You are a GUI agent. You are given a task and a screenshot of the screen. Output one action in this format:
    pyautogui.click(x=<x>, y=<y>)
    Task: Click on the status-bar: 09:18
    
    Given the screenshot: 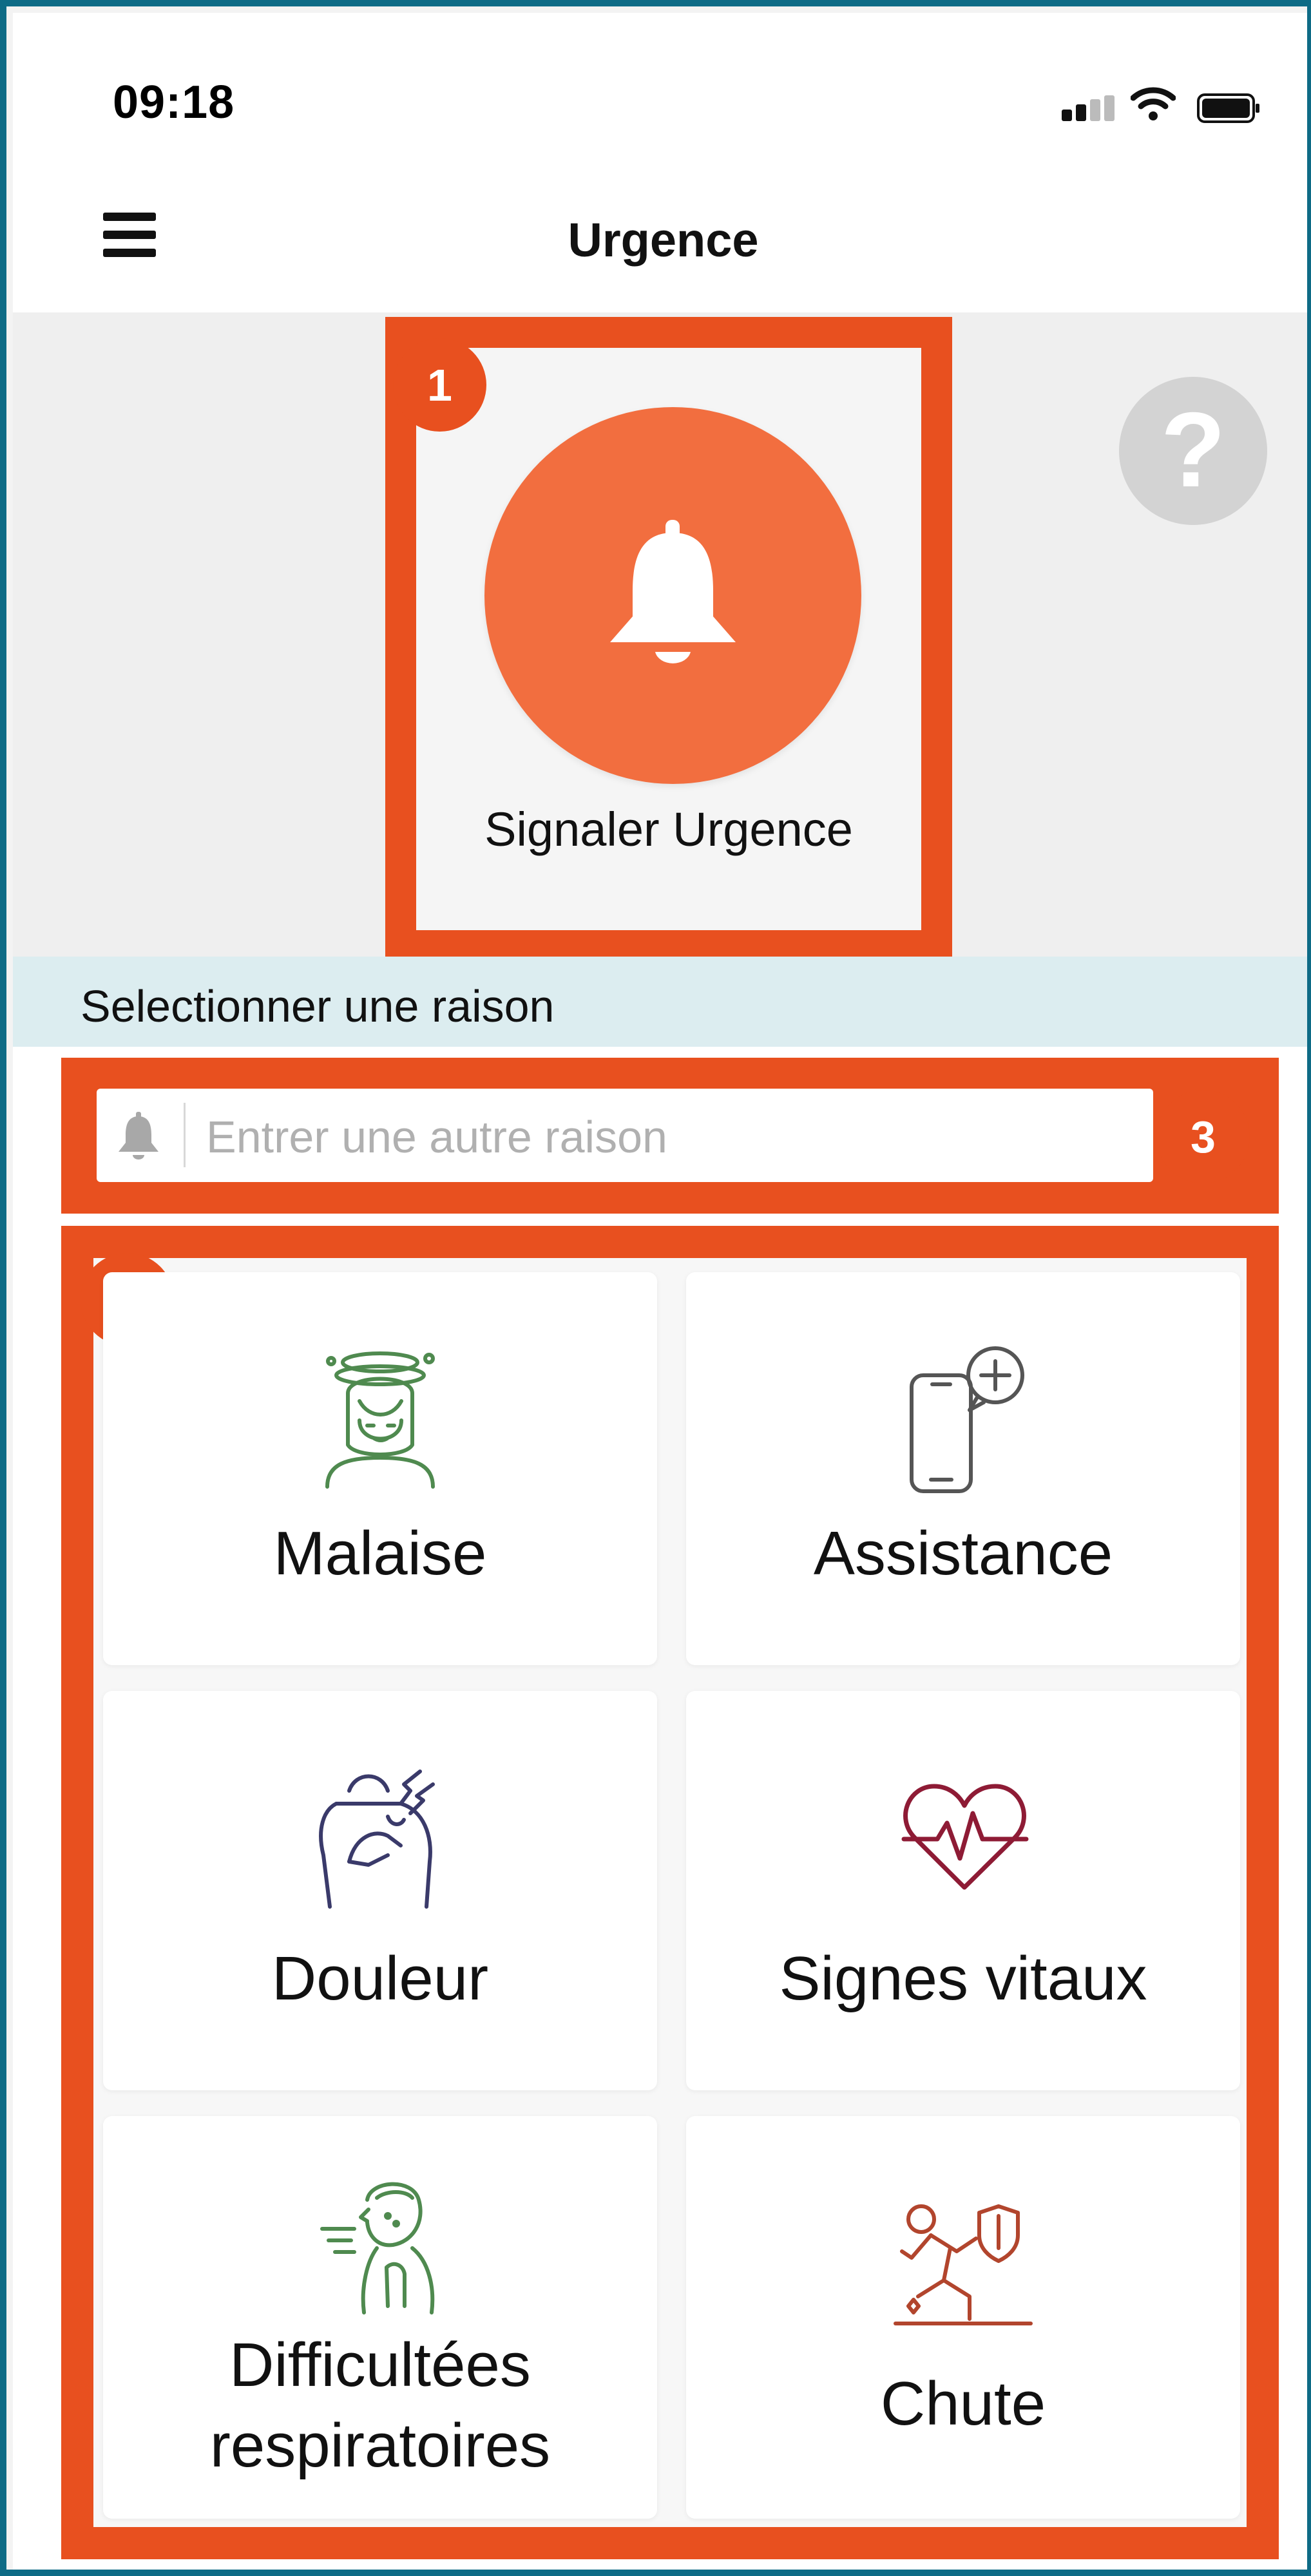 What is the action you would take?
    pyautogui.click(x=660, y=100)
    